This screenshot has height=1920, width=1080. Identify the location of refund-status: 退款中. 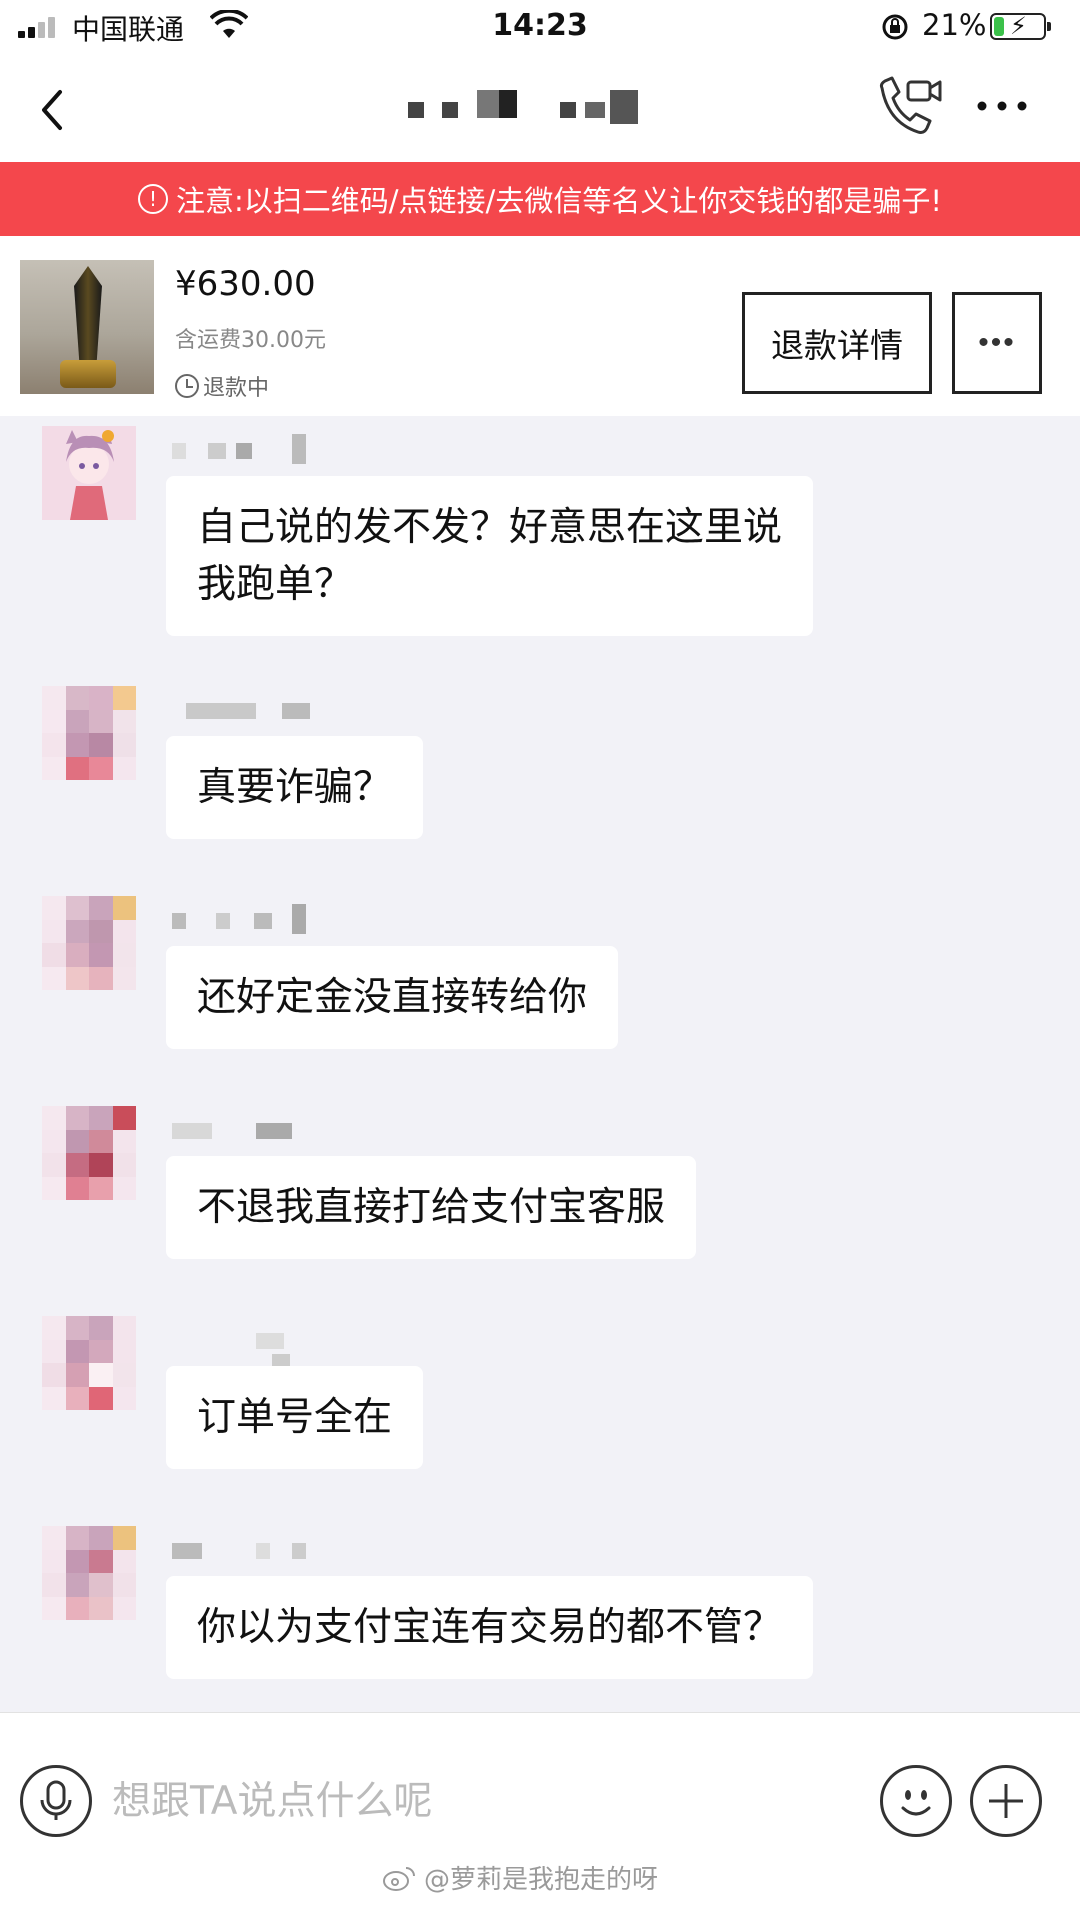
(222, 386).